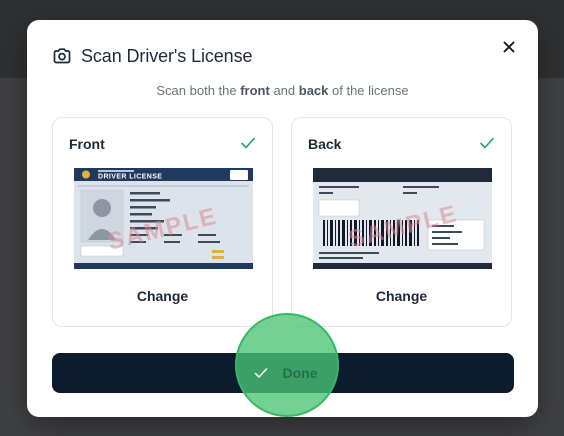  What do you see at coordinates (62, 56) in the screenshot?
I see `camera-icon` at bounding box center [62, 56].